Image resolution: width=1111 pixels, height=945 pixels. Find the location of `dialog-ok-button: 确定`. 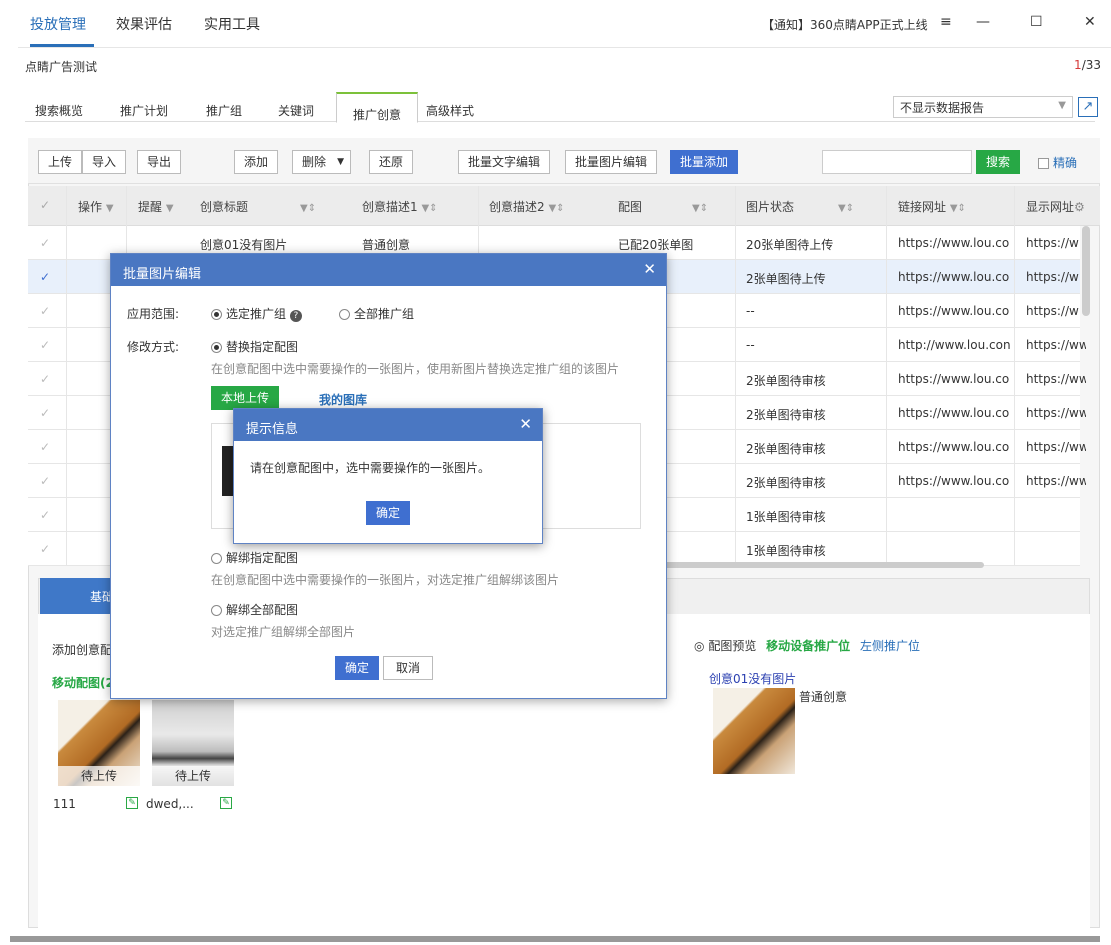

dialog-ok-button: 确定 is located at coordinates (357, 668).